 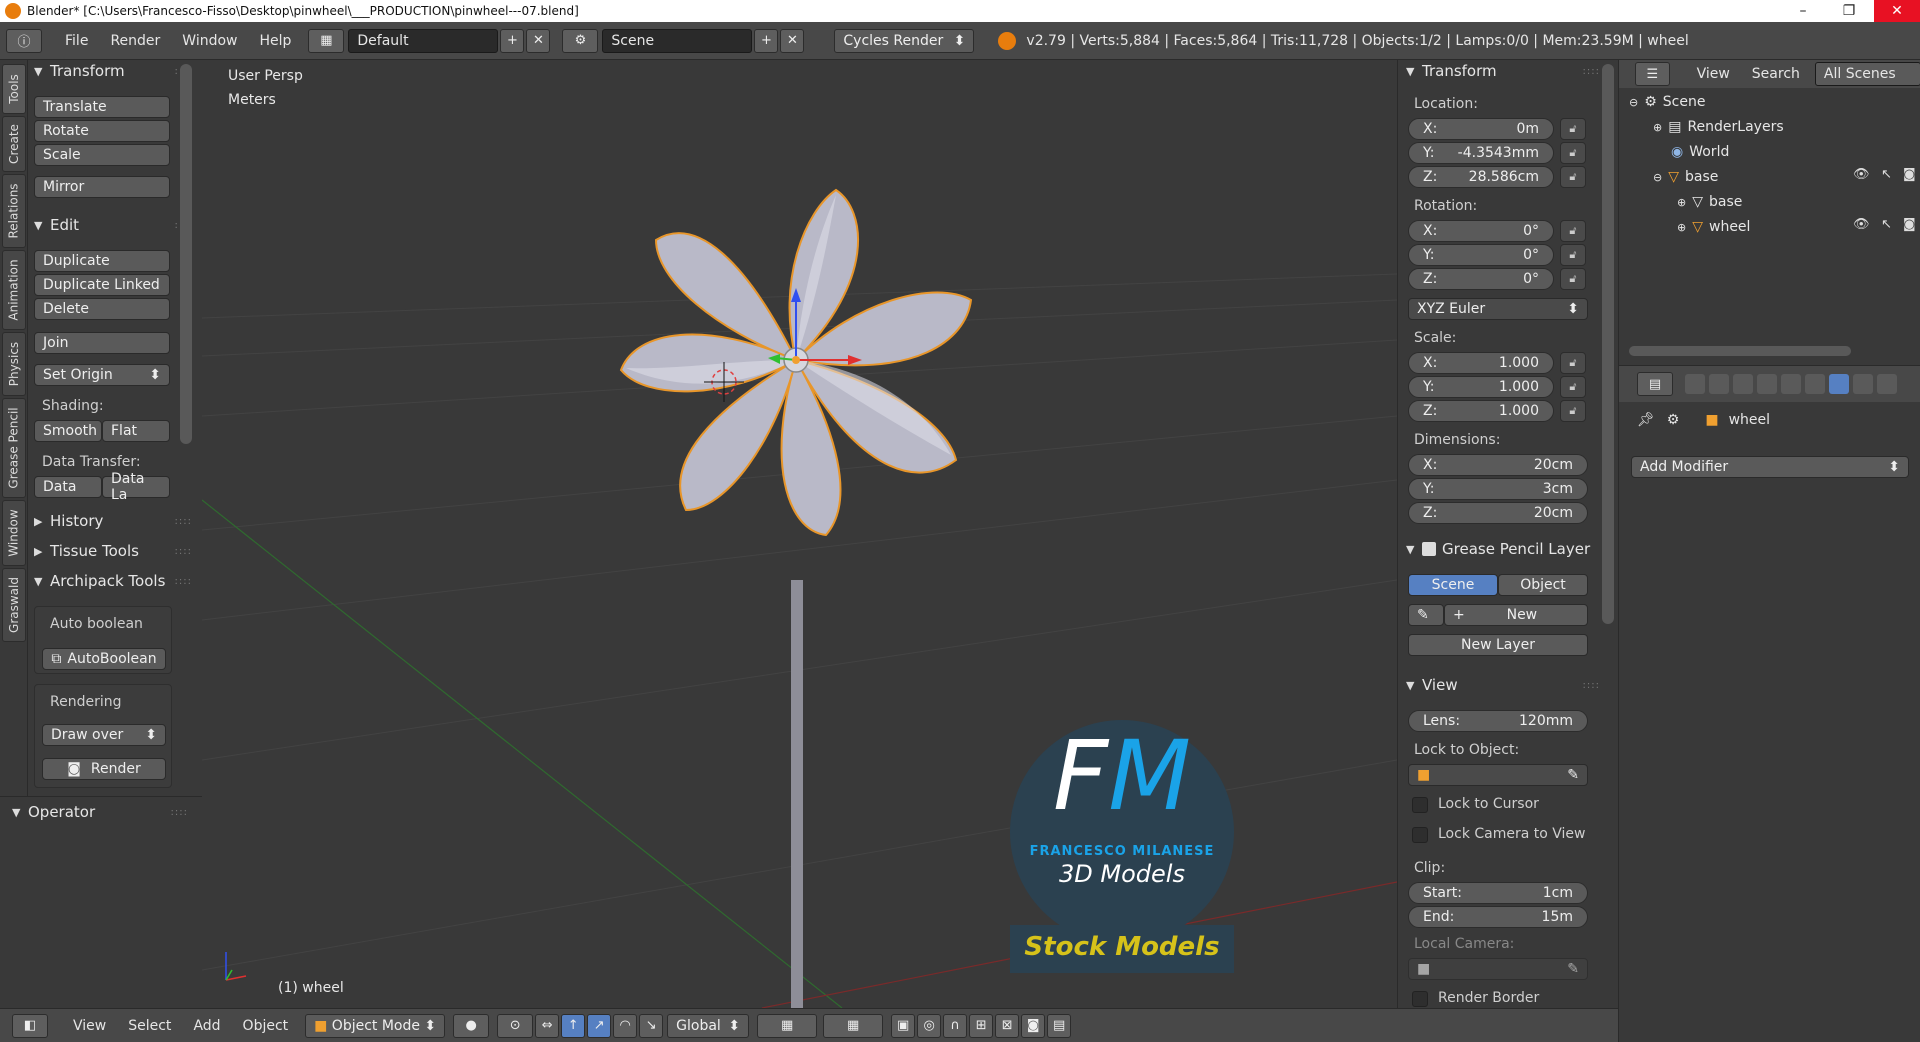 I want to click on close-button: ✕, so click(x=1897, y=11).